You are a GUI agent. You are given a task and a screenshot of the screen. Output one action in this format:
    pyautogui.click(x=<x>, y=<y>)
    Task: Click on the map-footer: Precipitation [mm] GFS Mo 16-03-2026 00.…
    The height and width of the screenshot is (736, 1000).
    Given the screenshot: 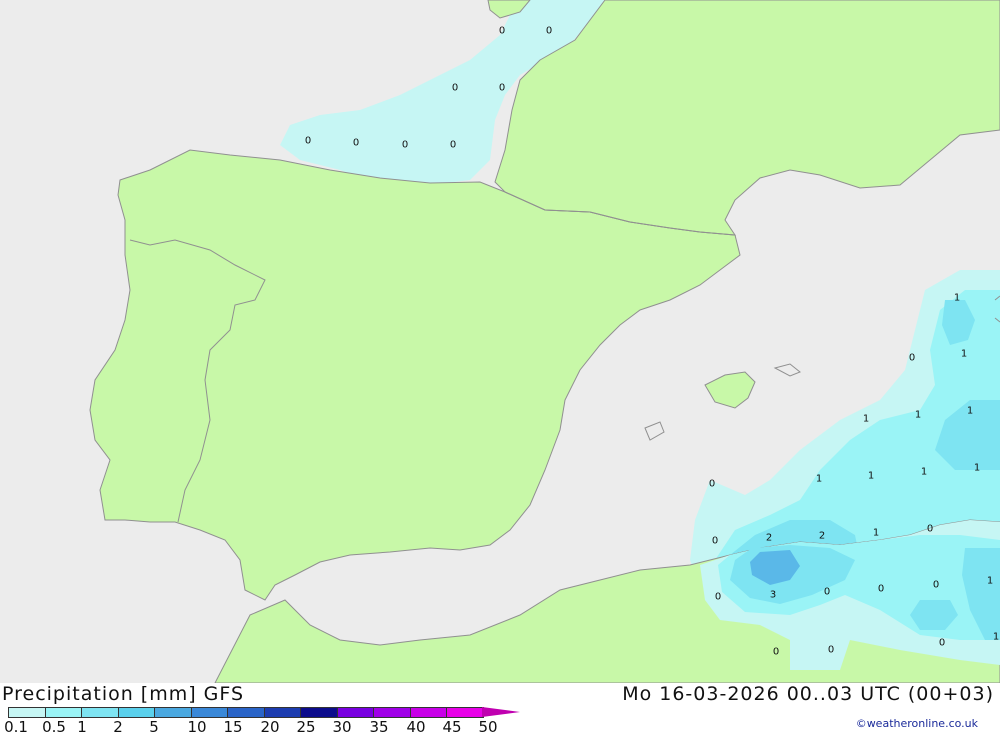 What is the action you would take?
    pyautogui.click(x=500, y=709)
    